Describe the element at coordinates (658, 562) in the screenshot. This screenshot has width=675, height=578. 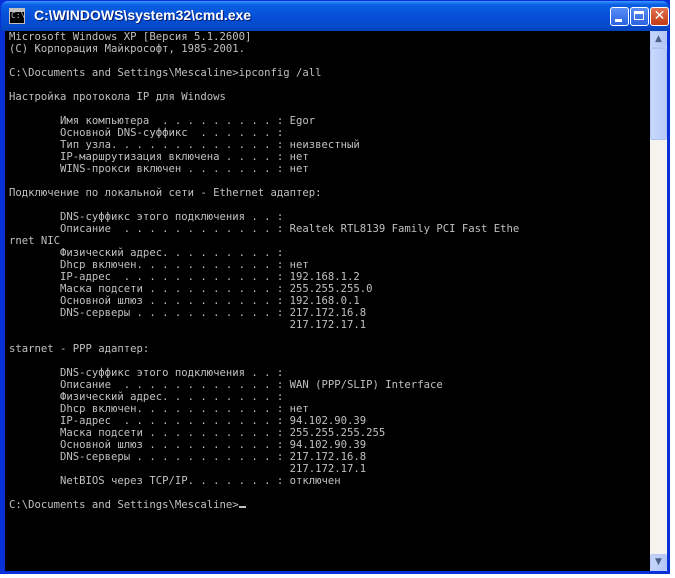
I see `scroll-down-button: ▼` at that location.